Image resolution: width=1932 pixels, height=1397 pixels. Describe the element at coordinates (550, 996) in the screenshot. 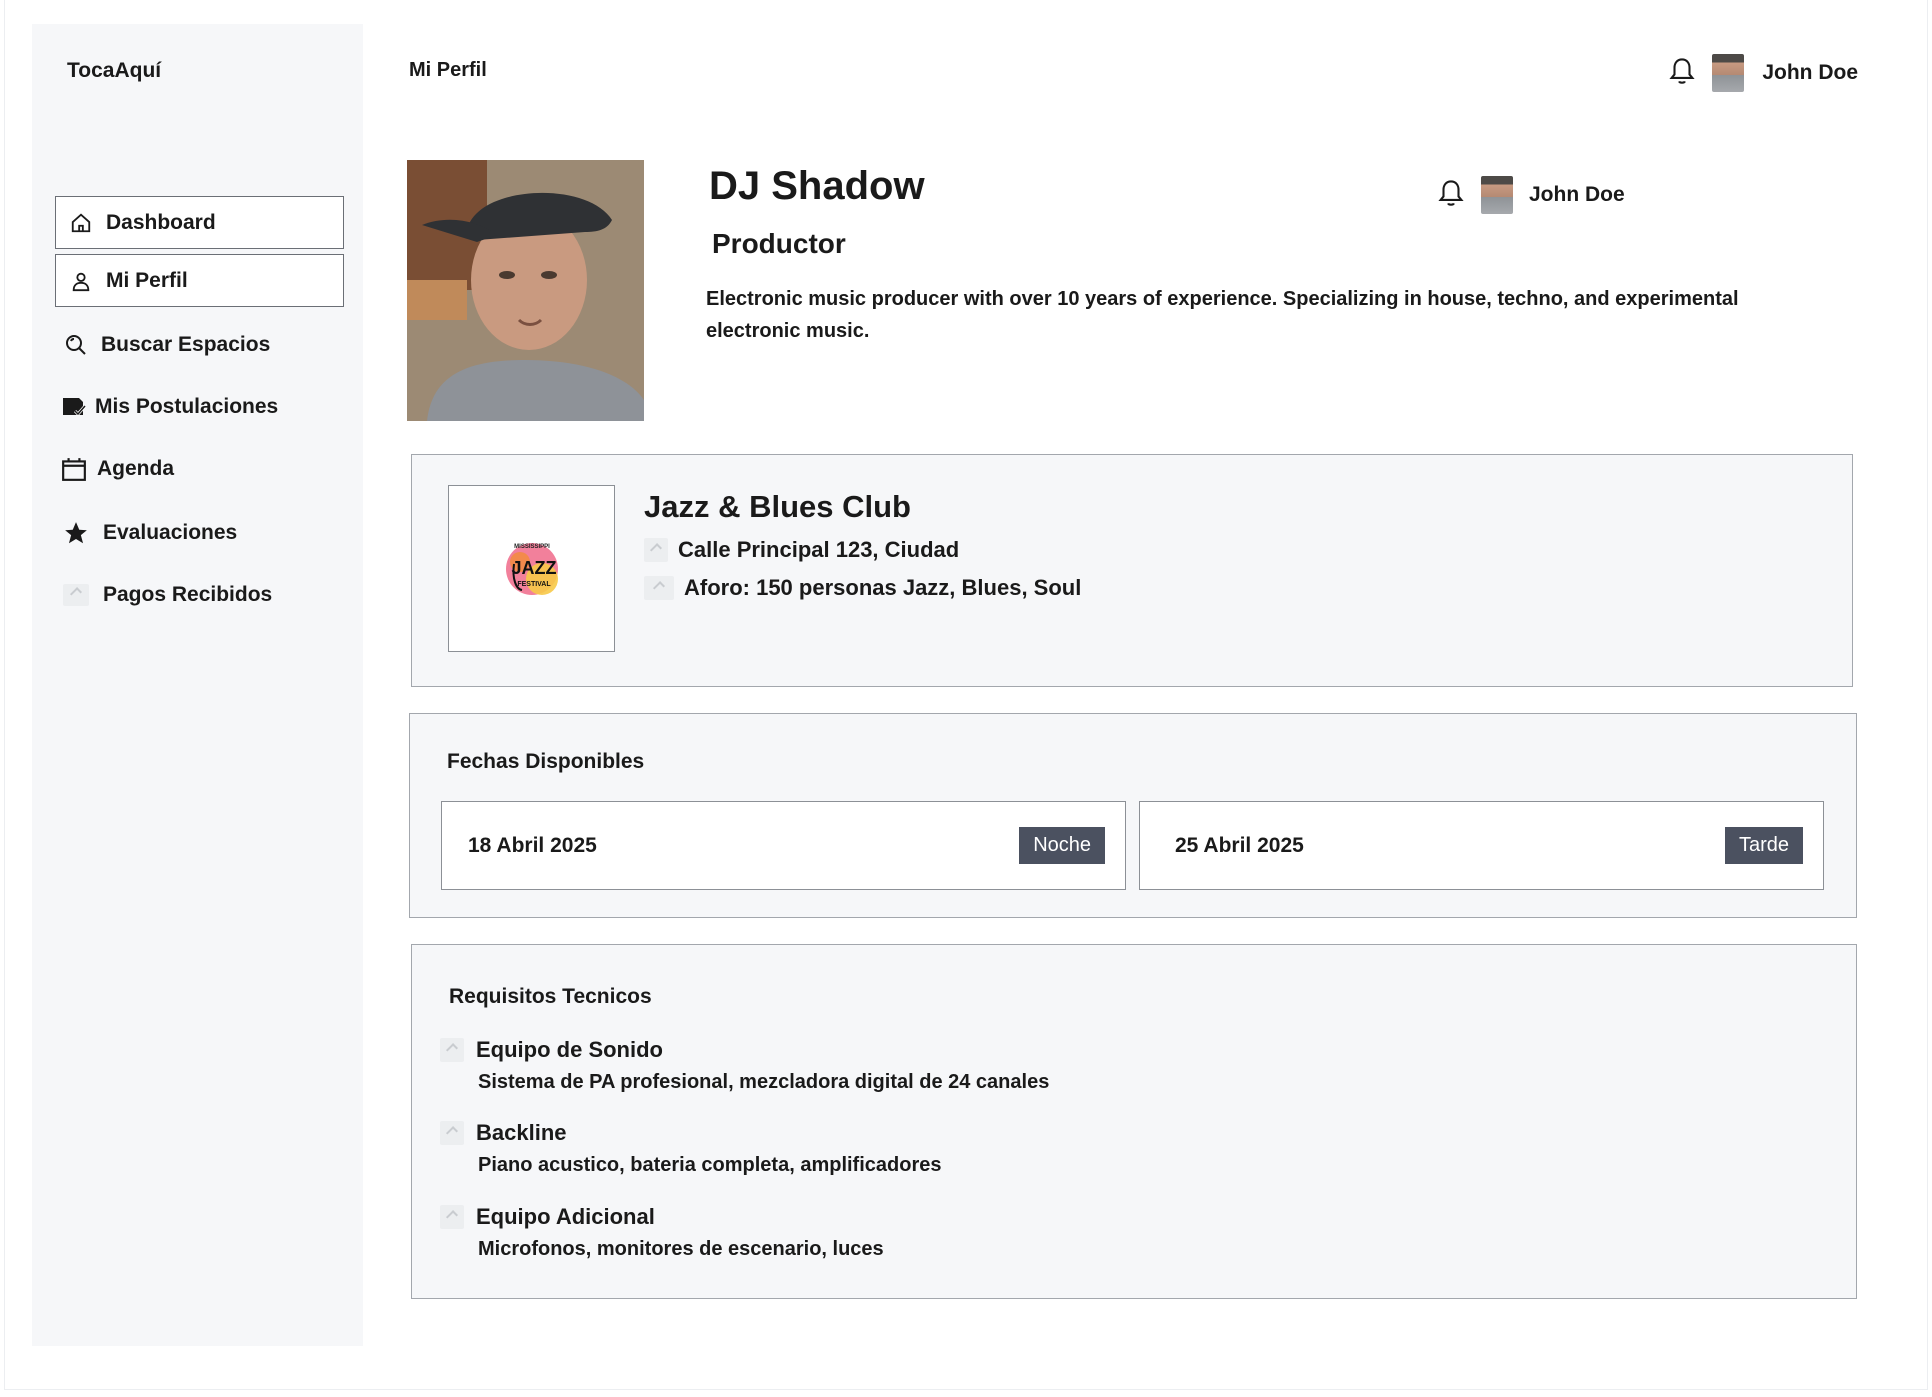

I see `requirements-title: Requisitos Tecnicos` at that location.